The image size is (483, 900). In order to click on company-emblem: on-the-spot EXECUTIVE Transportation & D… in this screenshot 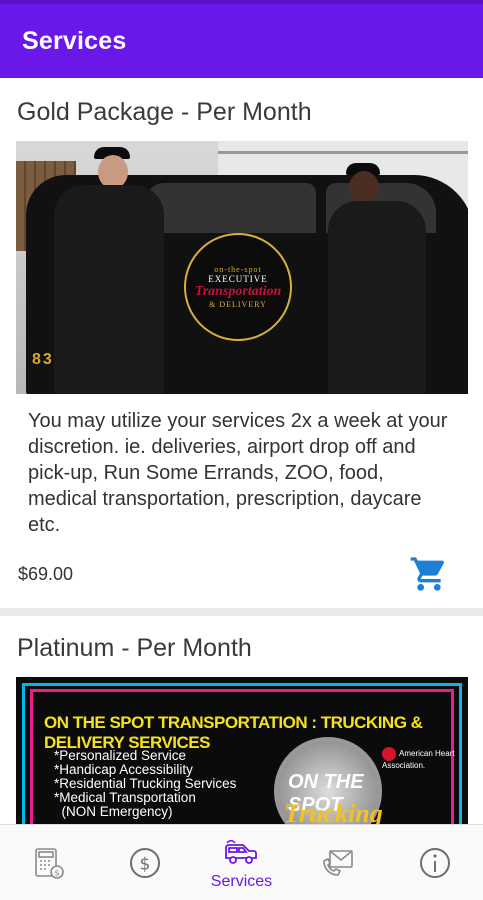, I will do `click(238, 287)`.